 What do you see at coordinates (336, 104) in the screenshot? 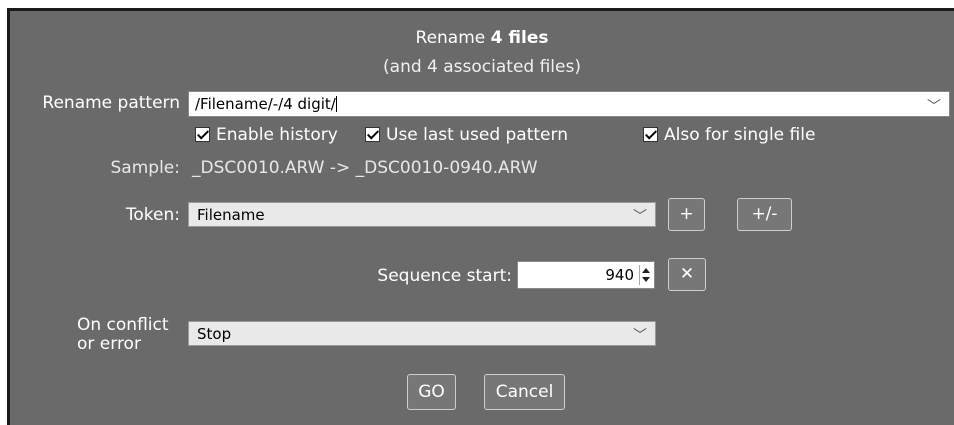
I see `text-caret` at bounding box center [336, 104].